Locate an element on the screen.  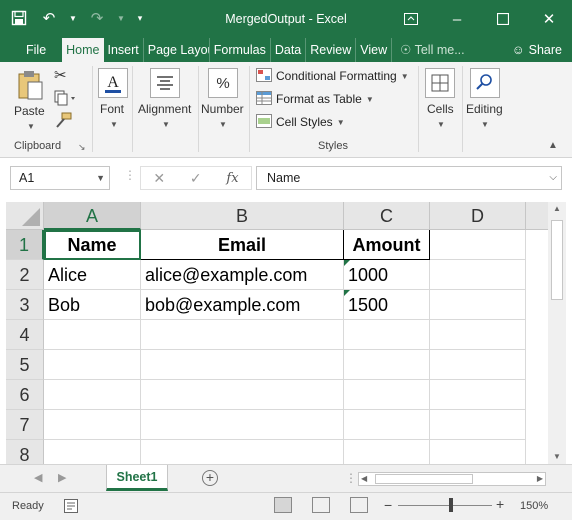
cell-c8 is located at coordinates (387, 452).